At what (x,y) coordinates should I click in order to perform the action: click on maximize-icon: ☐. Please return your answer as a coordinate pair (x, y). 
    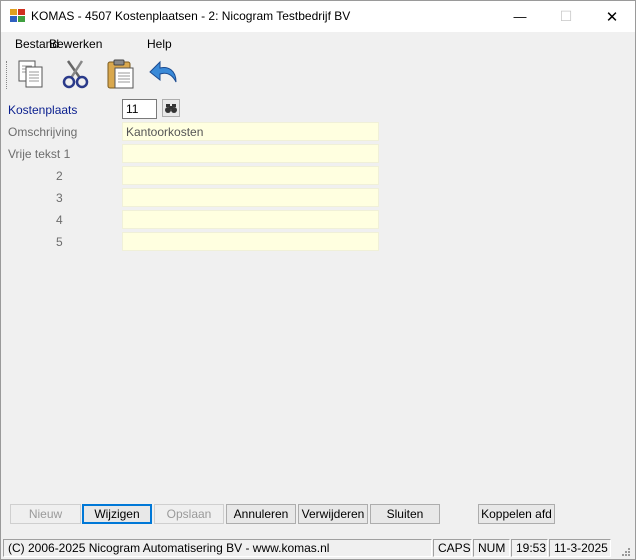
    Looking at the image, I should click on (566, 16).